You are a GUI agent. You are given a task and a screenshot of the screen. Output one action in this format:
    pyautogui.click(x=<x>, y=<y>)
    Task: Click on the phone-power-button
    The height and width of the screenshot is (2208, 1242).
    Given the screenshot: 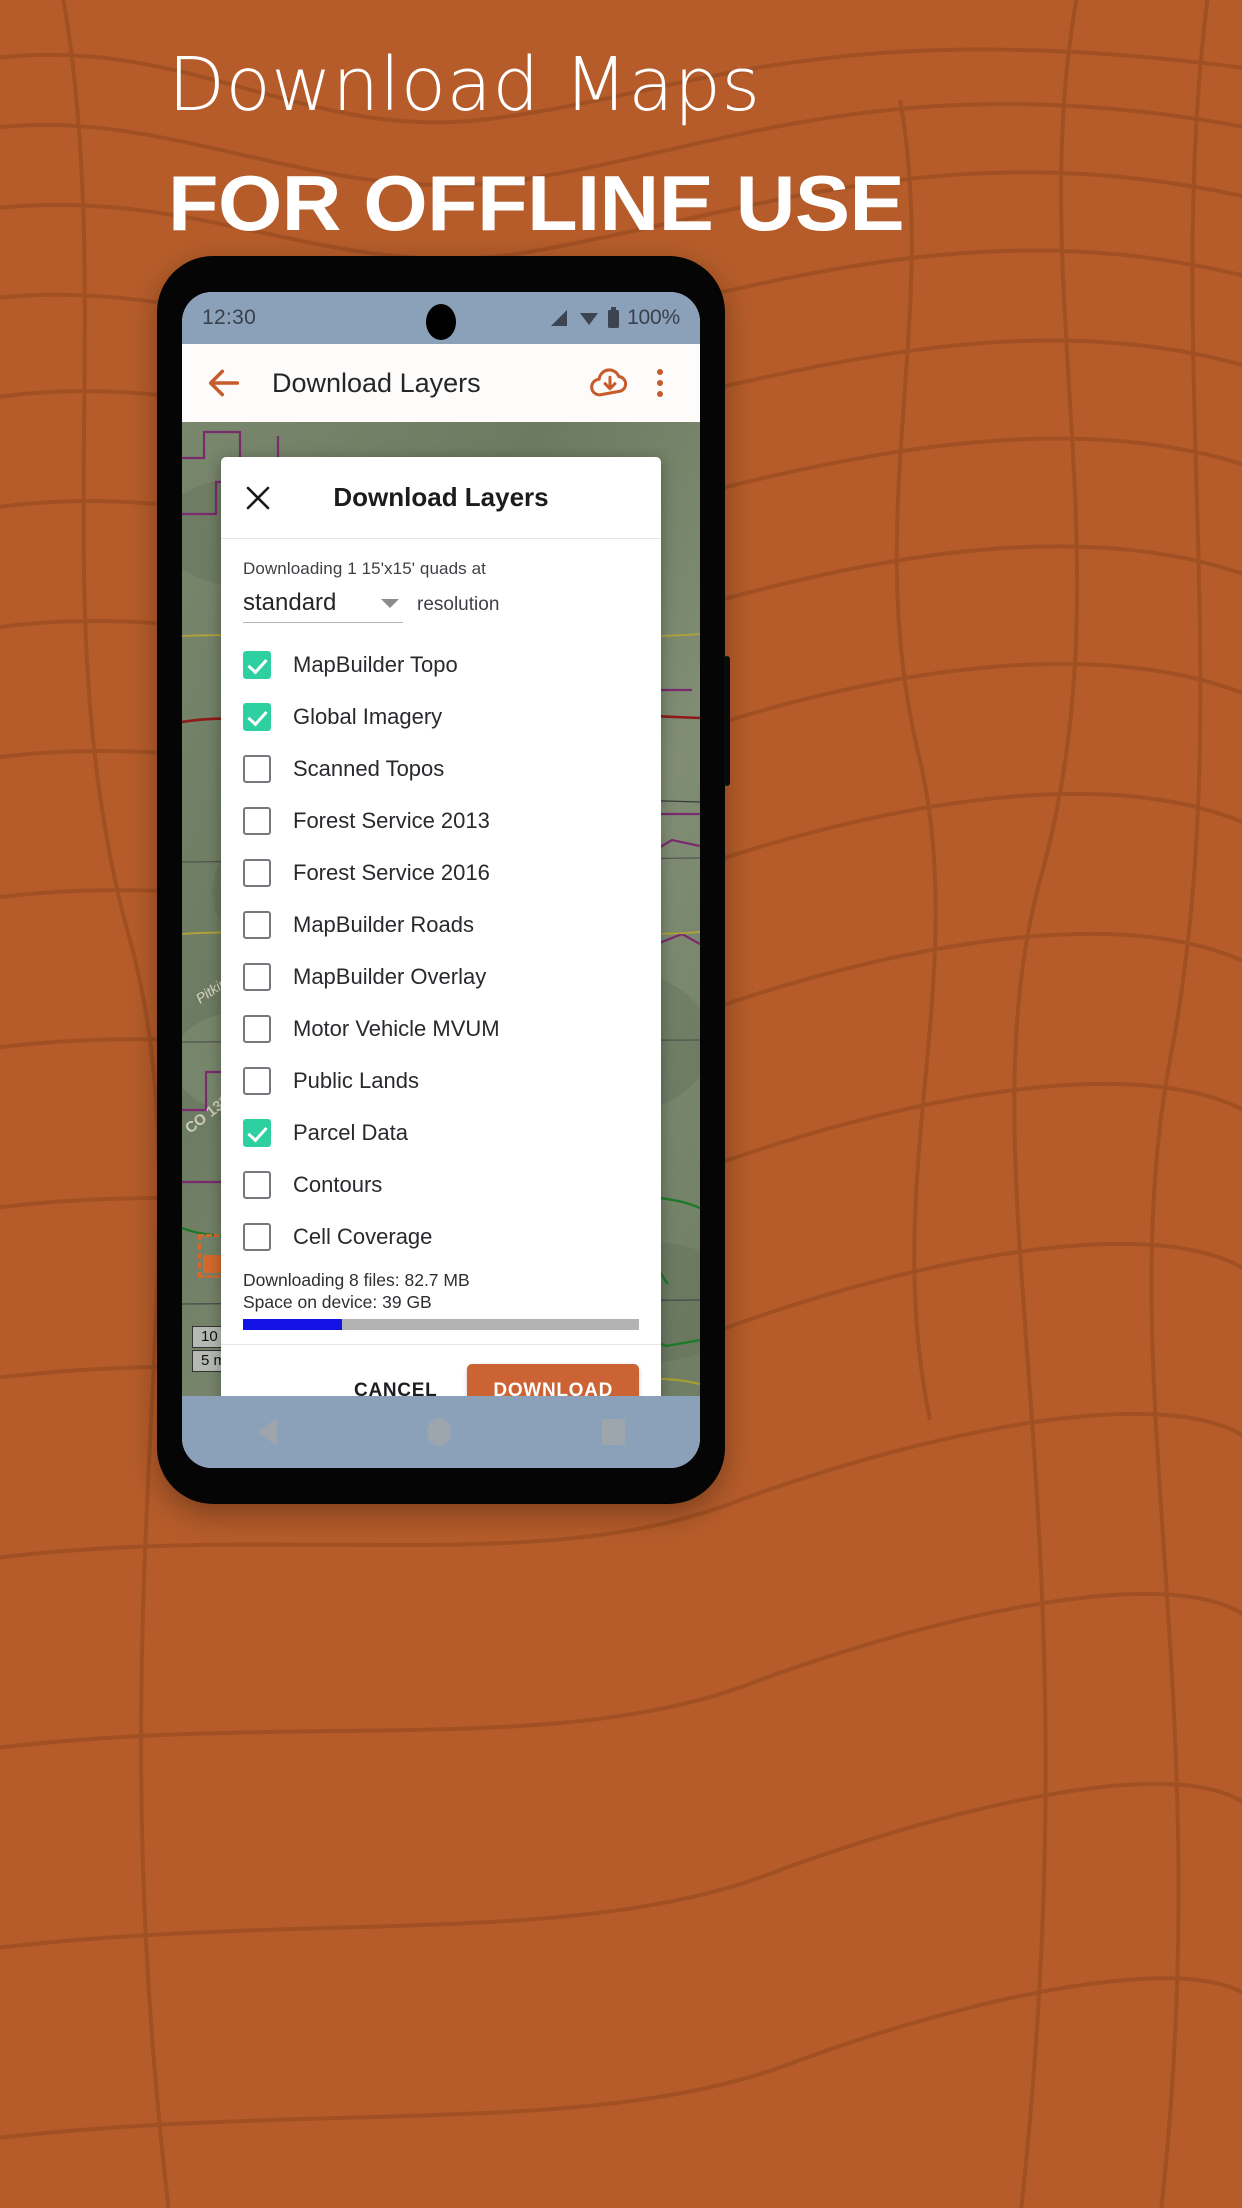 What is the action you would take?
    pyautogui.click(x=727, y=721)
    